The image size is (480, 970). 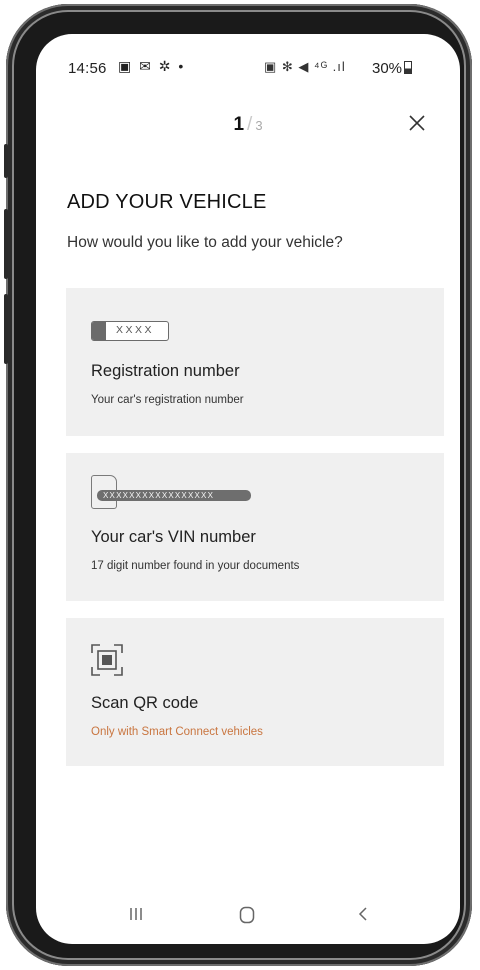 I want to click on status-bar: 14:56 ▣ ✉ ✲ • ▣ ✻ ◀ ⁴ᴳ .ıl 30%, so click(x=248, y=55).